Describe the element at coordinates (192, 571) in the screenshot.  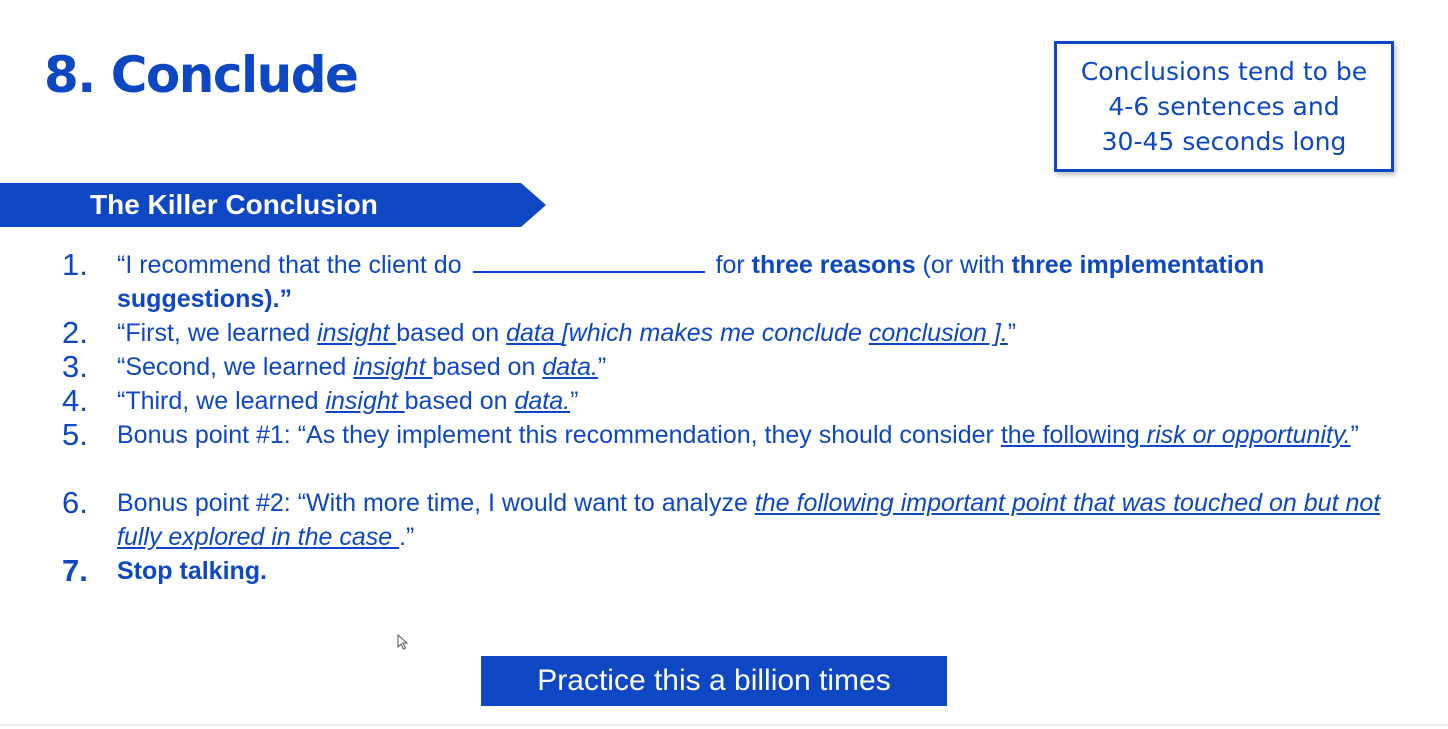
I see `step-text: Stop talking.` at that location.